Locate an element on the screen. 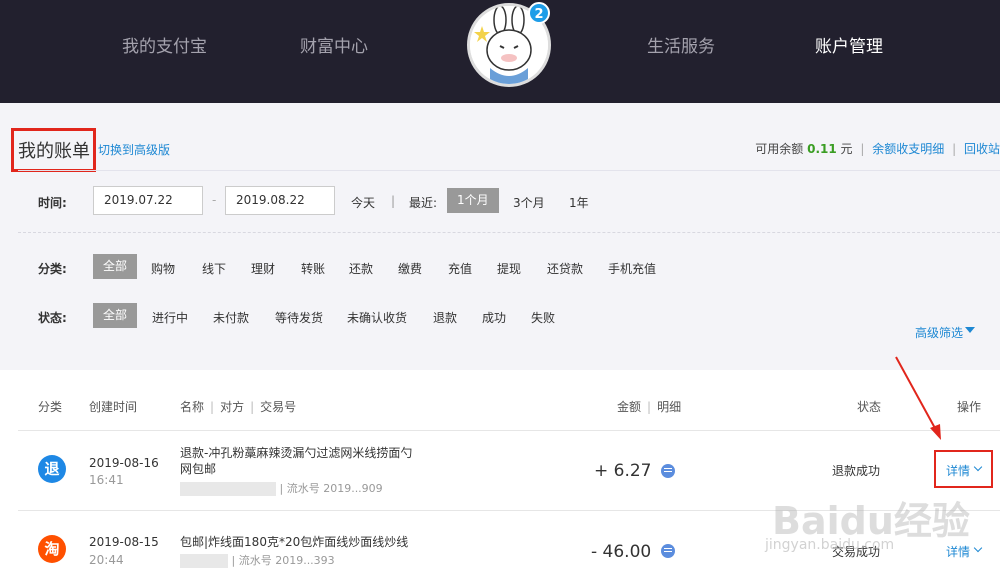 This screenshot has height=576, width=1000. th-created: 创建时间 is located at coordinates (113, 407).